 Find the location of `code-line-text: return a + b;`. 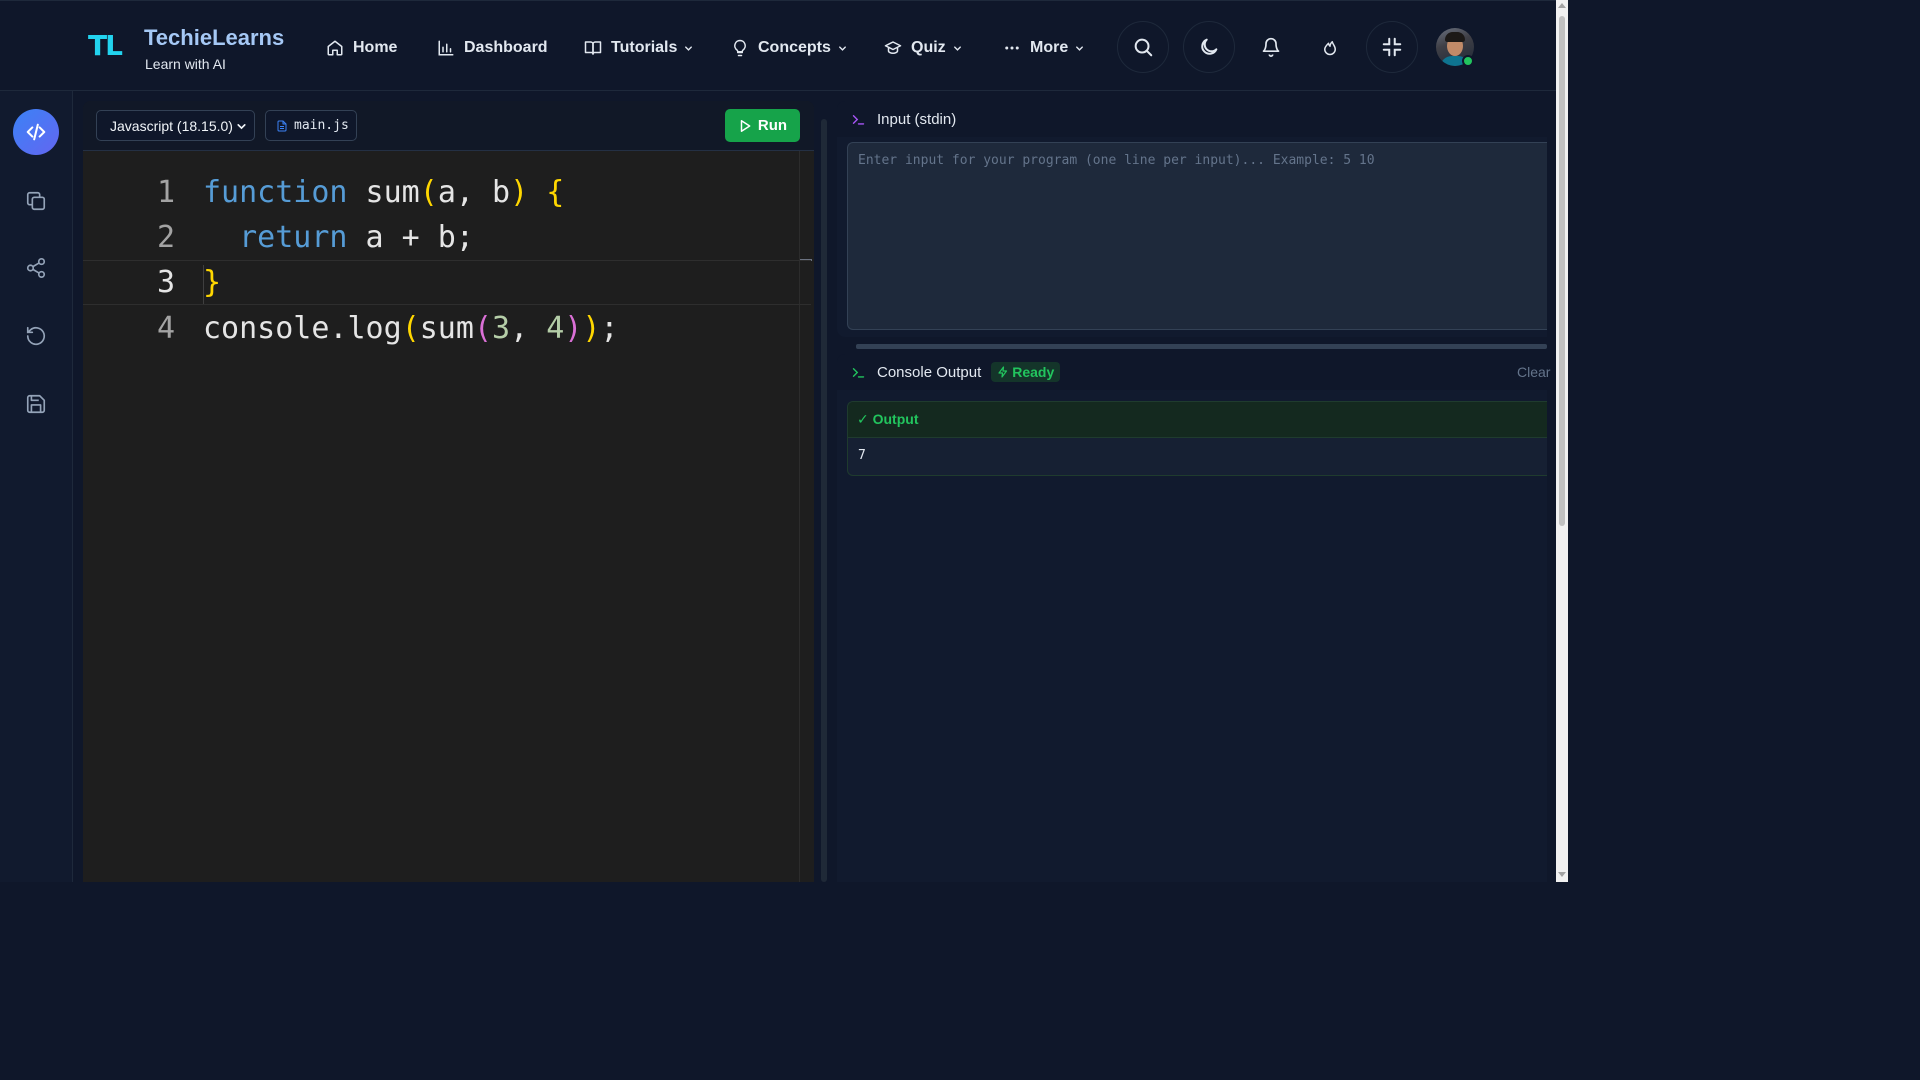

code-line-text: return a + b; is located at coordinates (356, 237).